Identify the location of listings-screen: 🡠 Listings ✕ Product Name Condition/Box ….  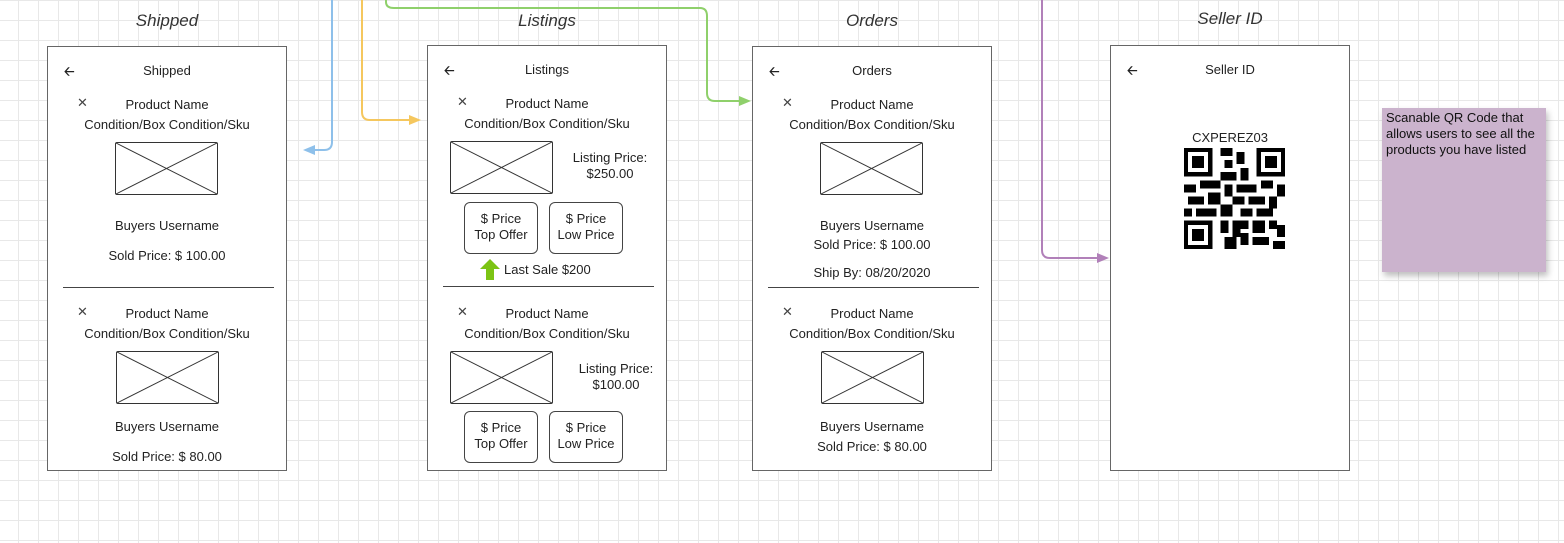
(547, 258).